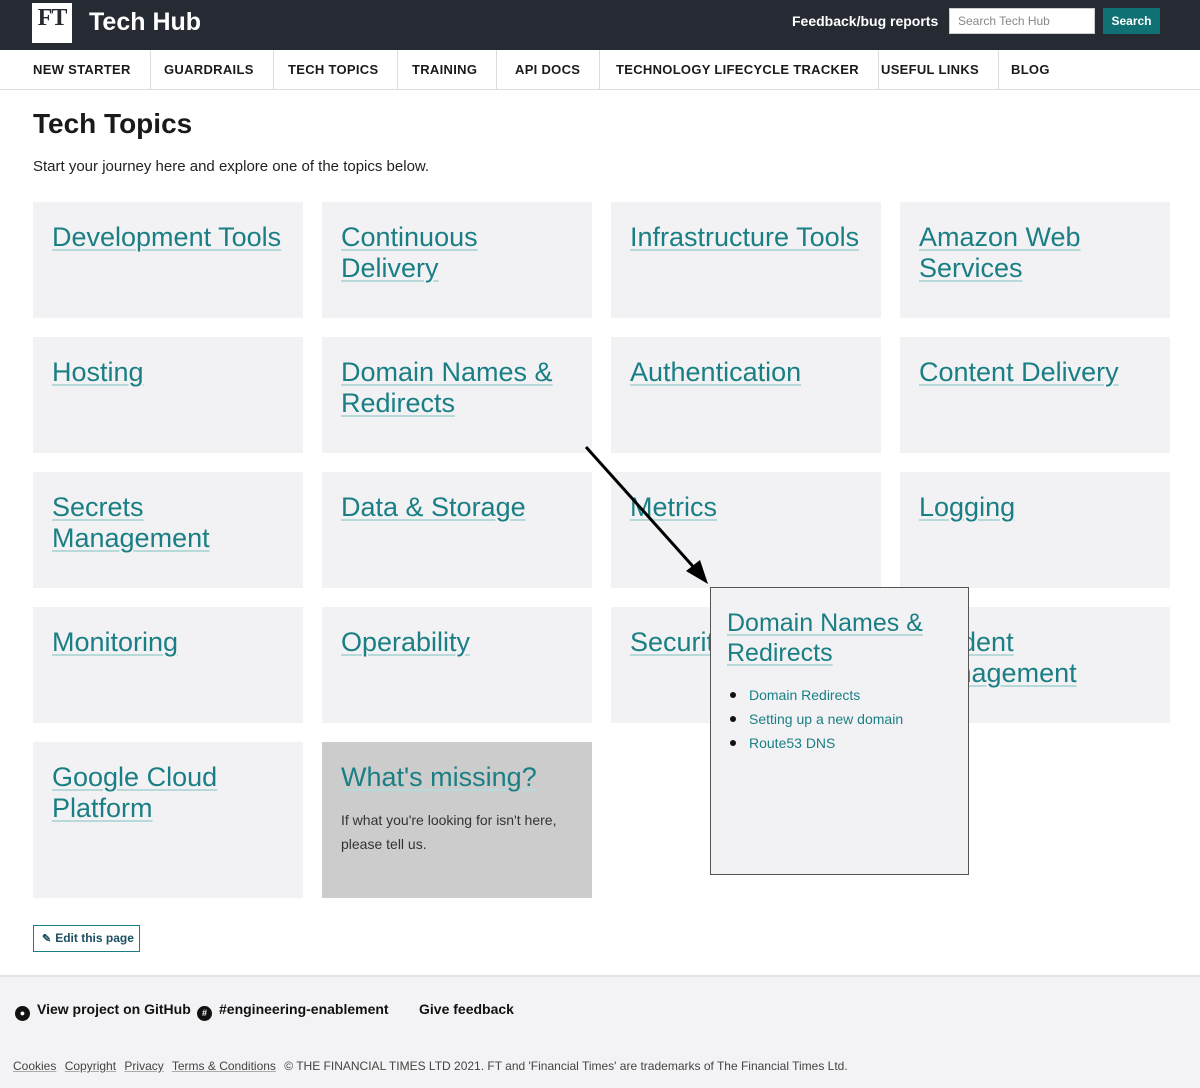 The height and width of the screenshot is (1088, 1200). What do you see at coordinates (792, 743) in the screenshot?
I see `popup-link: Route53 DNS` at bounding box center [792, 743].